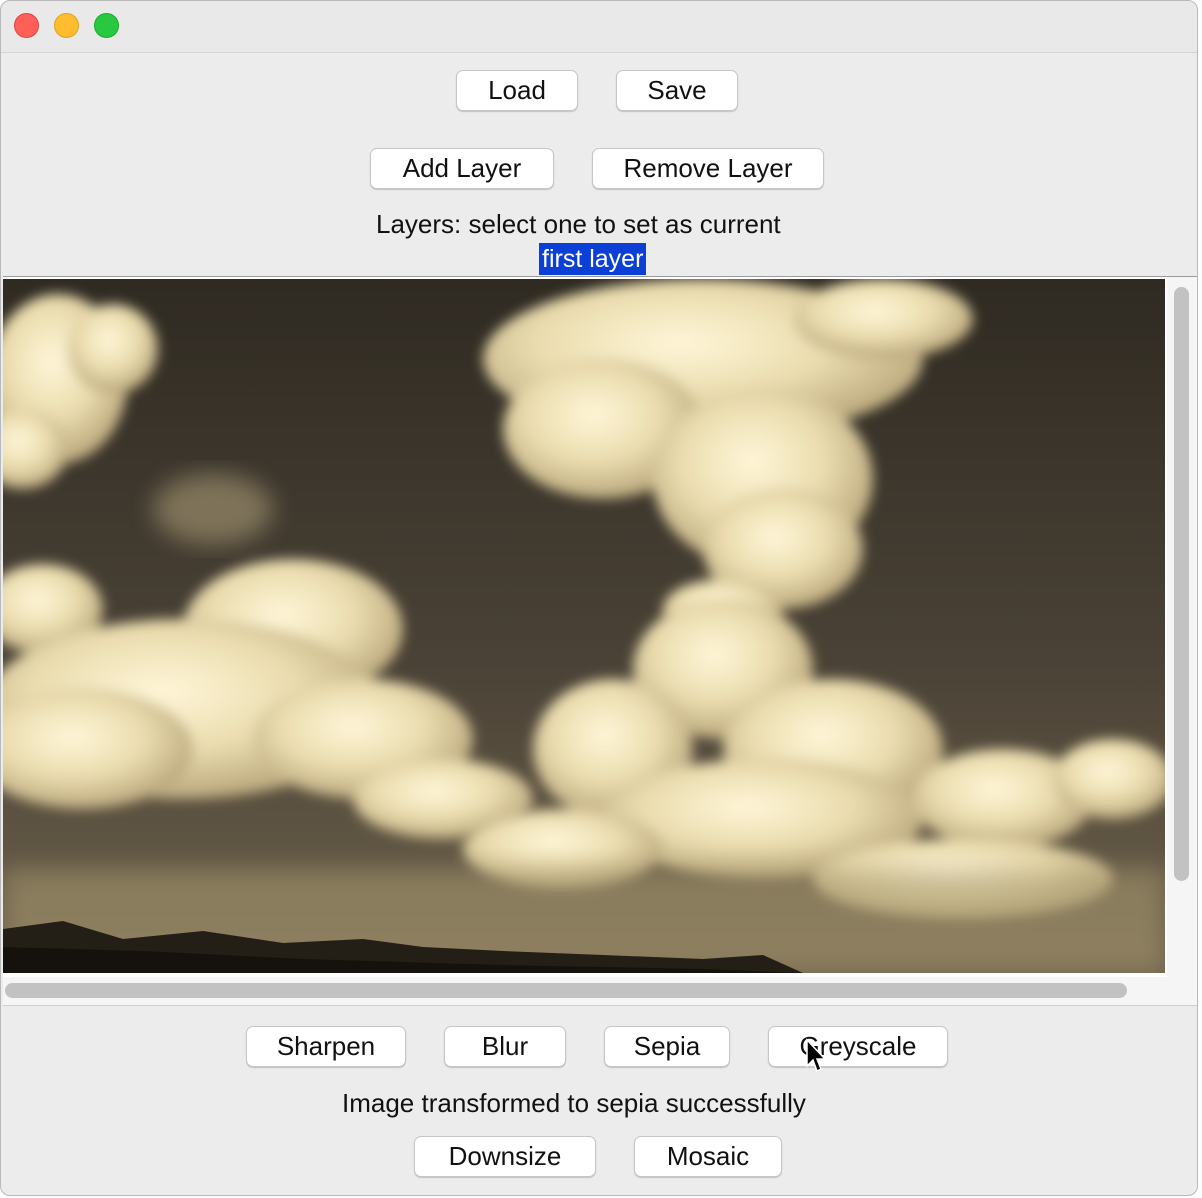 This screenshot has height=1198, width=1202. I want to click on save-button: Save, so click(677, 90).